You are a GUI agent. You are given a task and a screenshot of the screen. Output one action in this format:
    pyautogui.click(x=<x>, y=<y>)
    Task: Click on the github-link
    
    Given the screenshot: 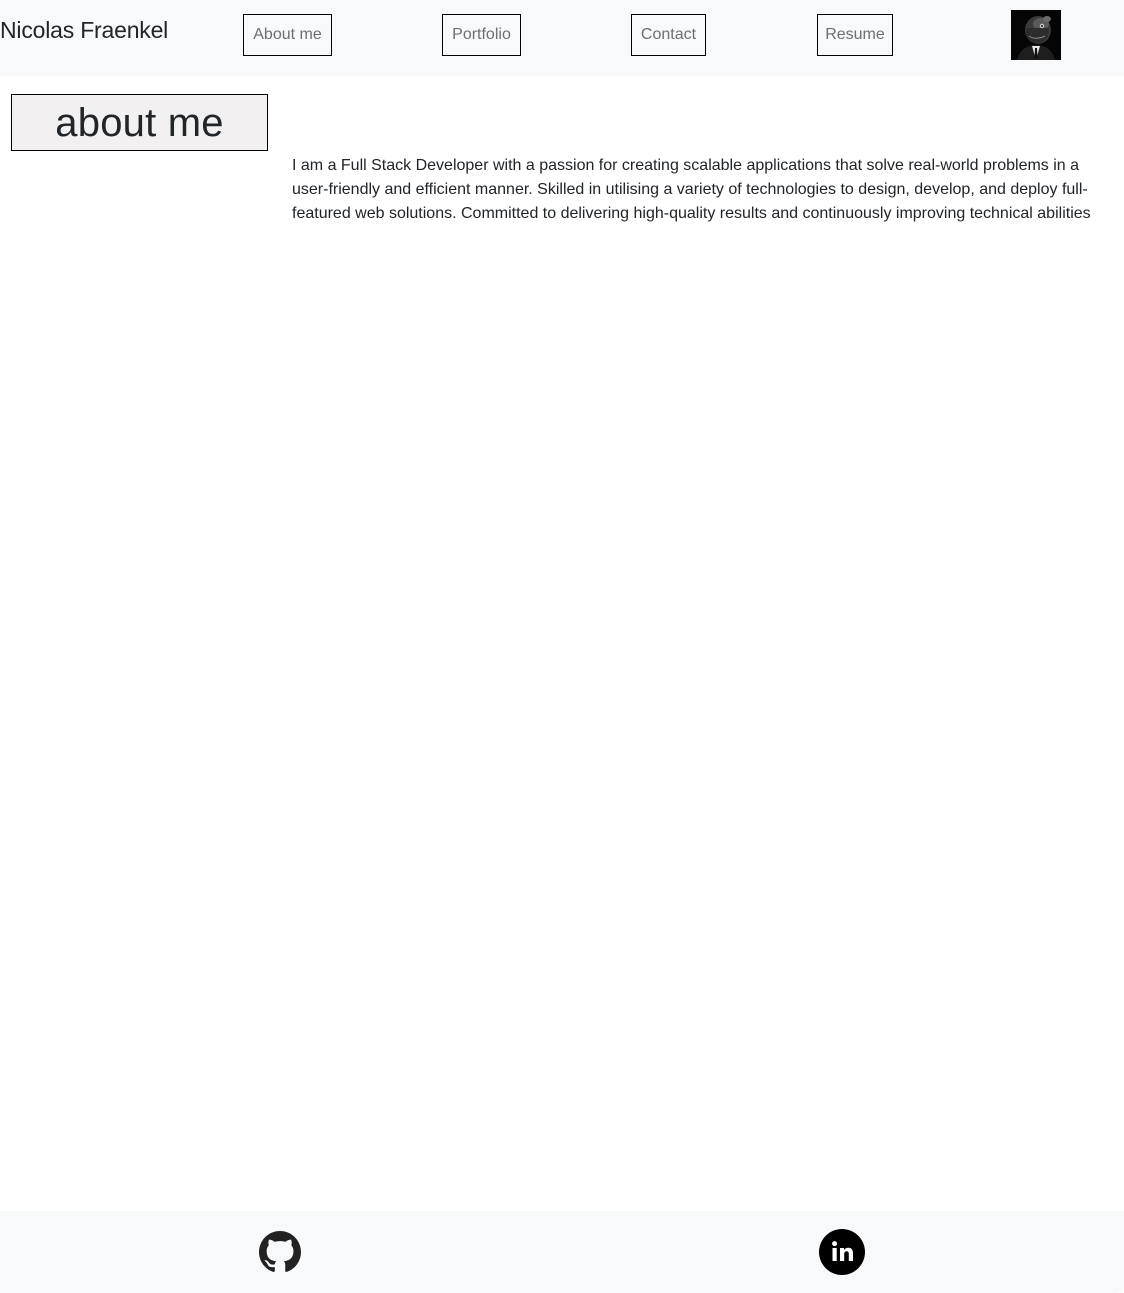 What is the action you would take?
    pyautogui.click(x=280, y=1252)
    